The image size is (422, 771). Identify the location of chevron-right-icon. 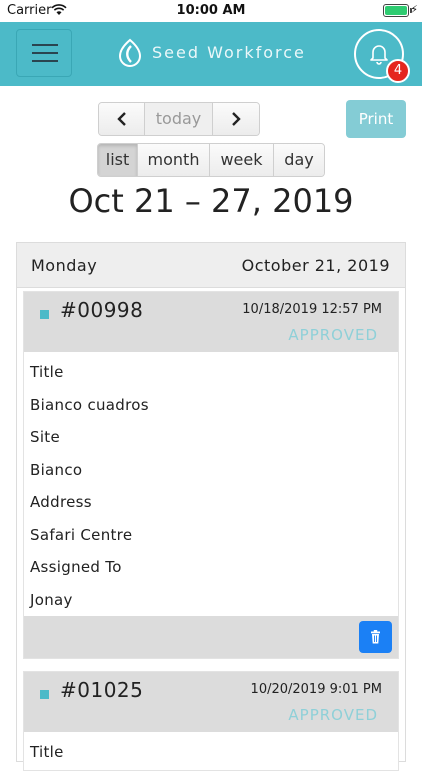
(236, 119).